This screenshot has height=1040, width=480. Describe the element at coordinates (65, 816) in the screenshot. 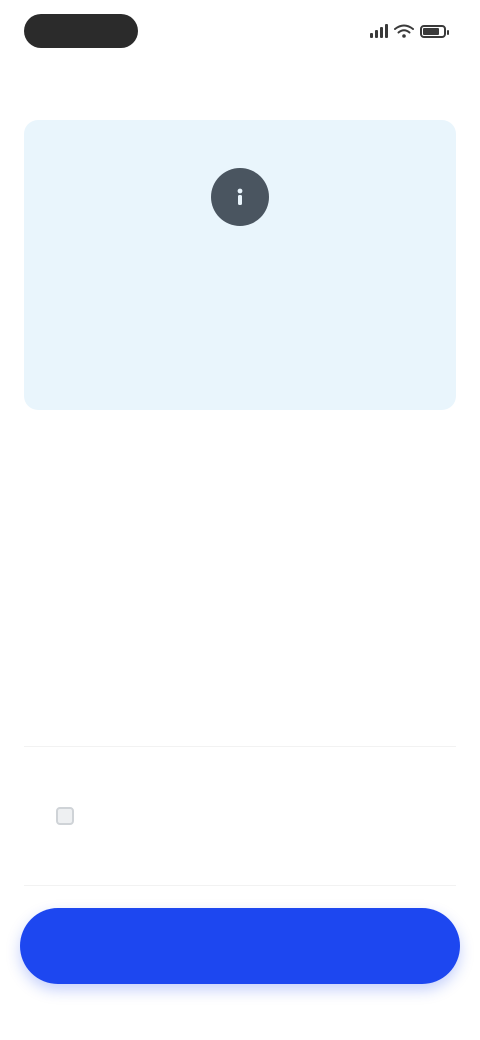

I see `option-checkbox` at that location.